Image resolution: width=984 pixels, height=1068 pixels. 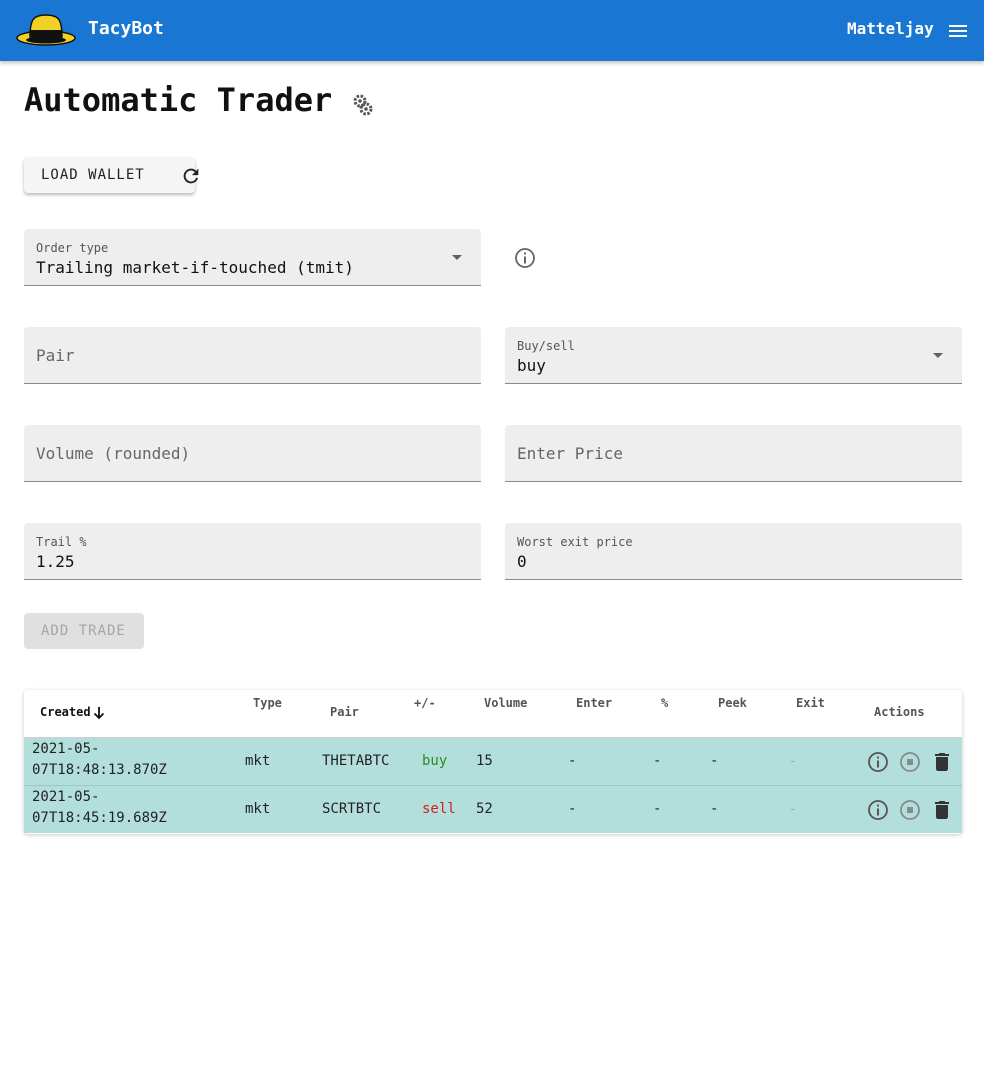 What do you see at coordinates (546, 346) in the screenshot?
I see `buy-sell-label: Buy/sell` at bounding box center [546, 346].